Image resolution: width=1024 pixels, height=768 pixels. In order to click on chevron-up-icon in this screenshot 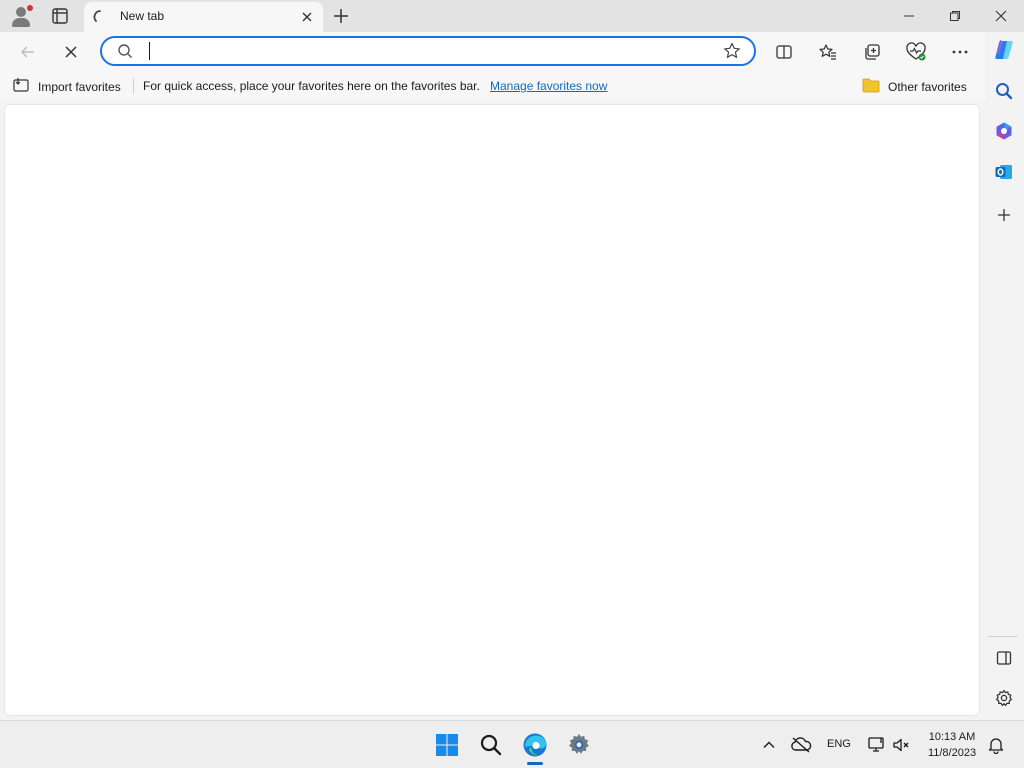, I will do `click(769, 745)`.